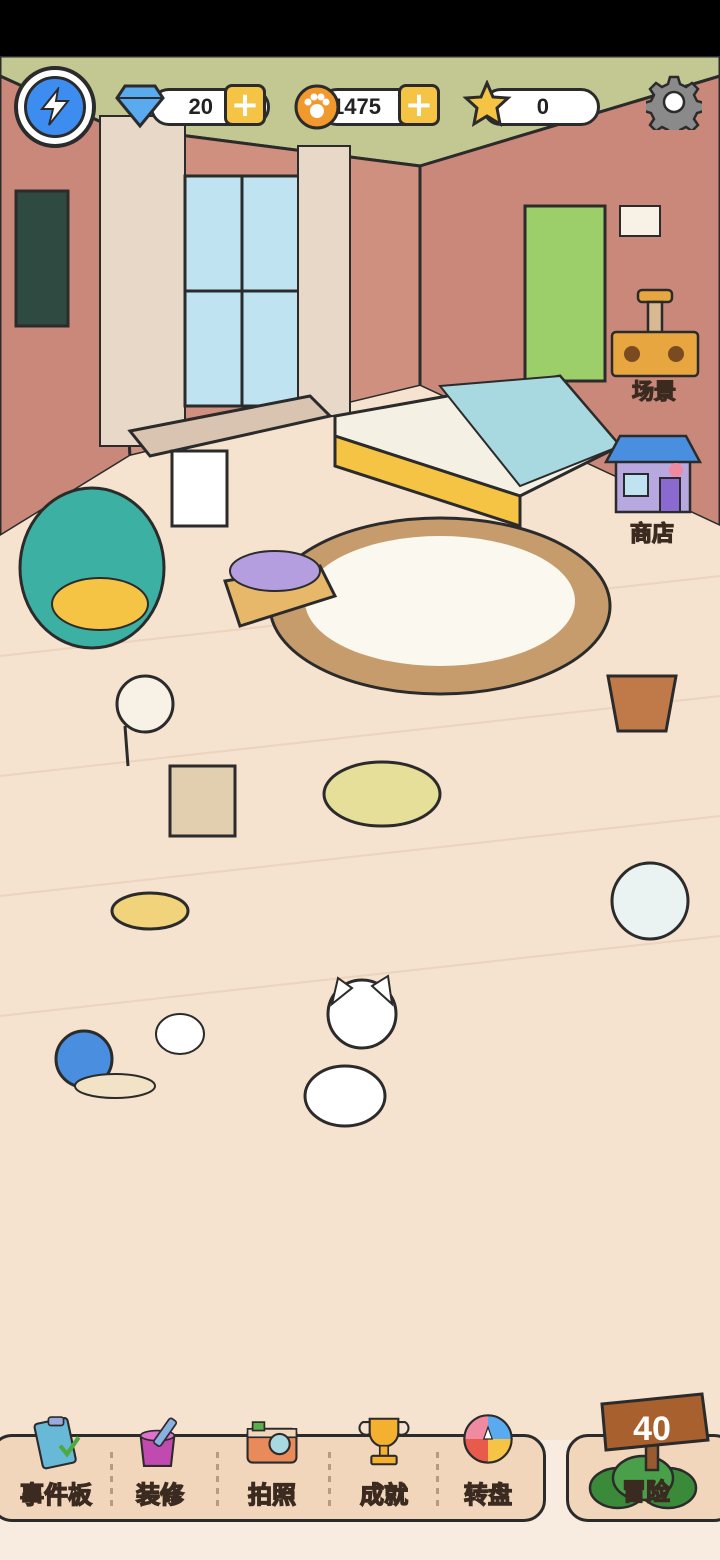 Image resolution: width=720 pixels, height=1560 pixels. Describe the element at coordinates (245, 105) in the screenshot. I see `add-diamonds-button: +` at that location.